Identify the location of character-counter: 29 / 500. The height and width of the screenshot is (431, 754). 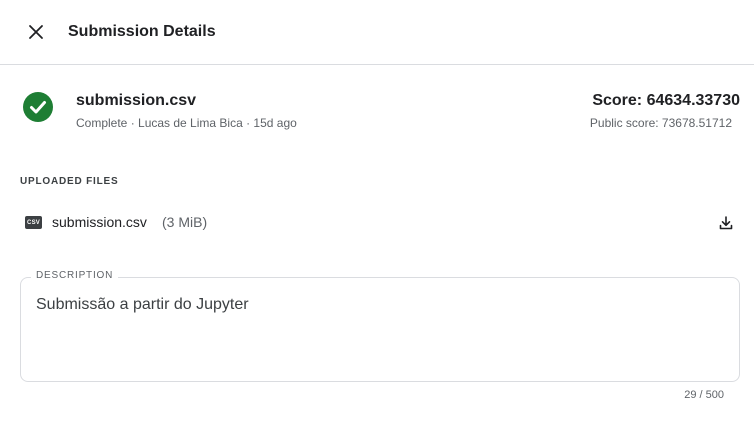
(704, 395).